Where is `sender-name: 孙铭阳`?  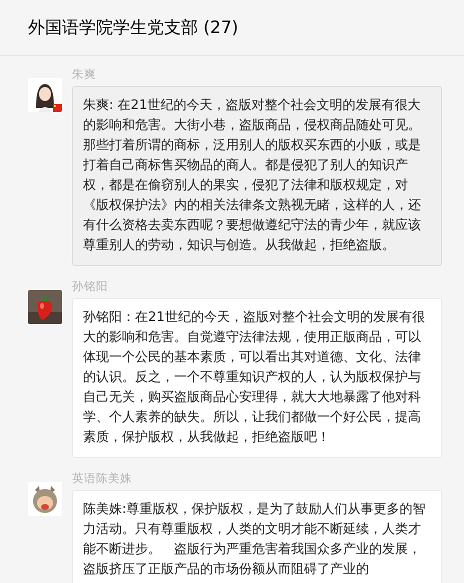
sender-name: 孙铭阳 is located at coordinates (90, 286).